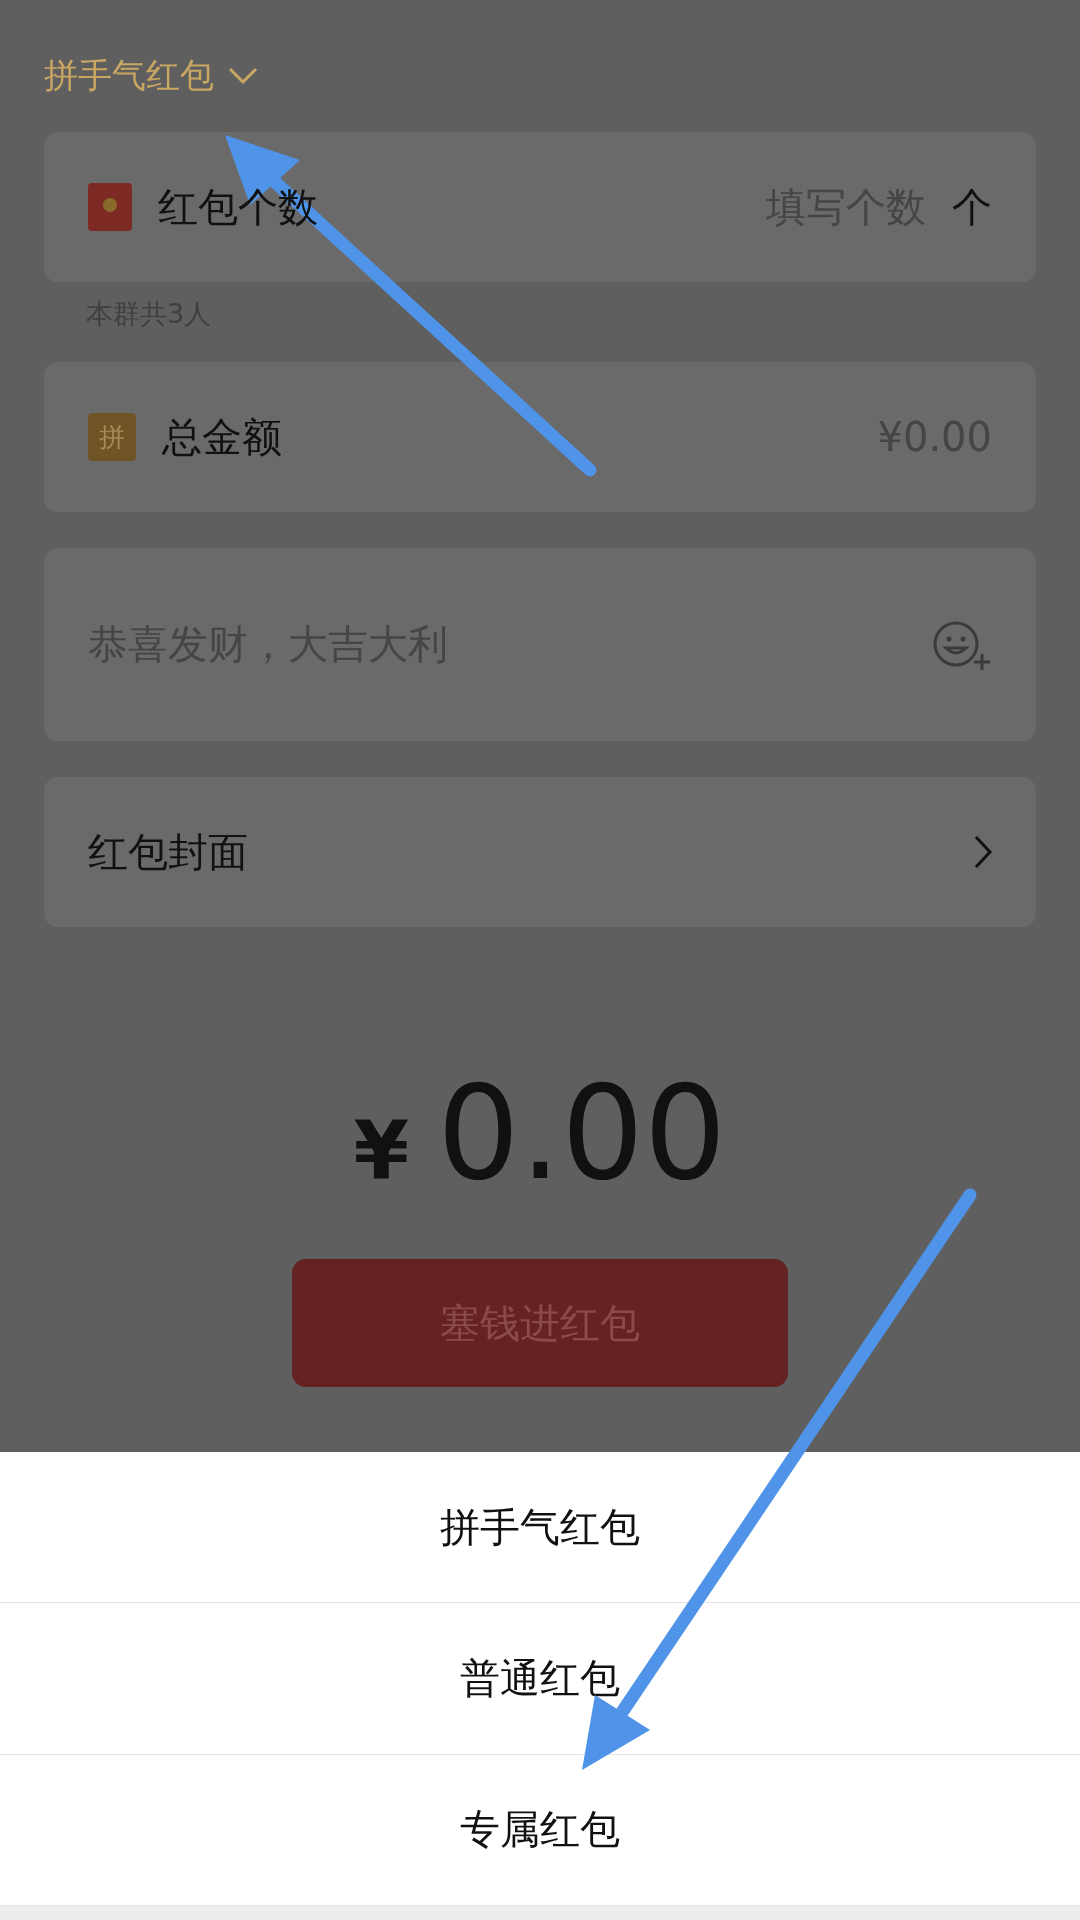 The width and height of the screenshot is (1080, 1920). Describe the element at coordinates (129, 76) in the screenshot. I see `packet-type-title: 拼手气红包` at that location.